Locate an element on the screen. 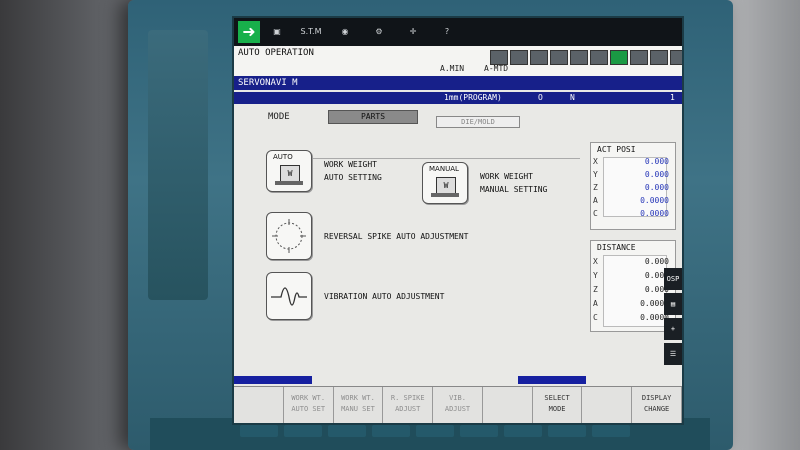 The height and width of the screenshot is (450, 800). plus-button: + is located at coordinates (673, 329).